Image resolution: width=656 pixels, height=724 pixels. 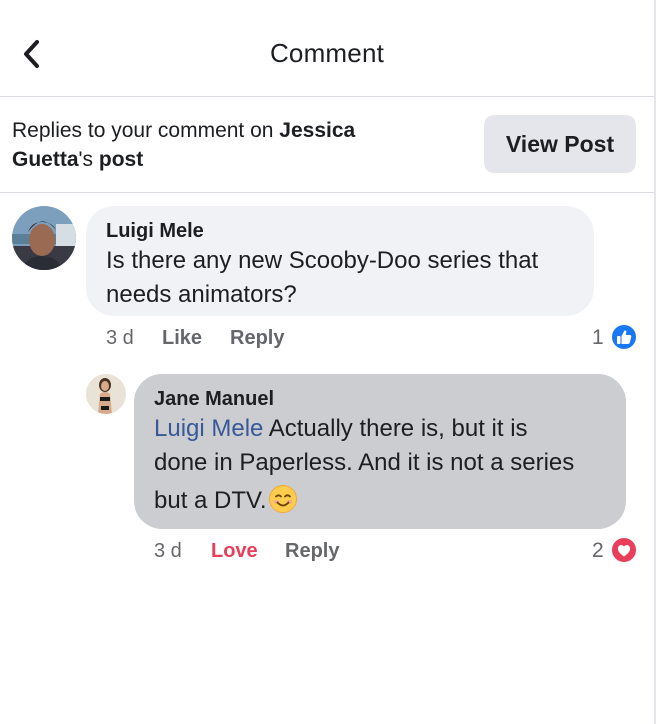 I want to click on reply-love-button: Love, so click(x=234, y=551).